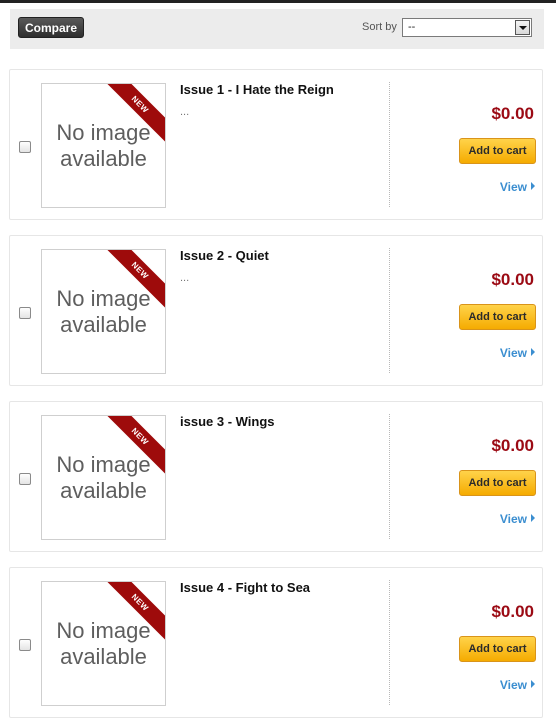 The height and width of the screenshot is (722, 556). What do you see at coordinates (412, 27) in the screenshot?
I see `sort-select-value: --` at bounding box center [412, 27].